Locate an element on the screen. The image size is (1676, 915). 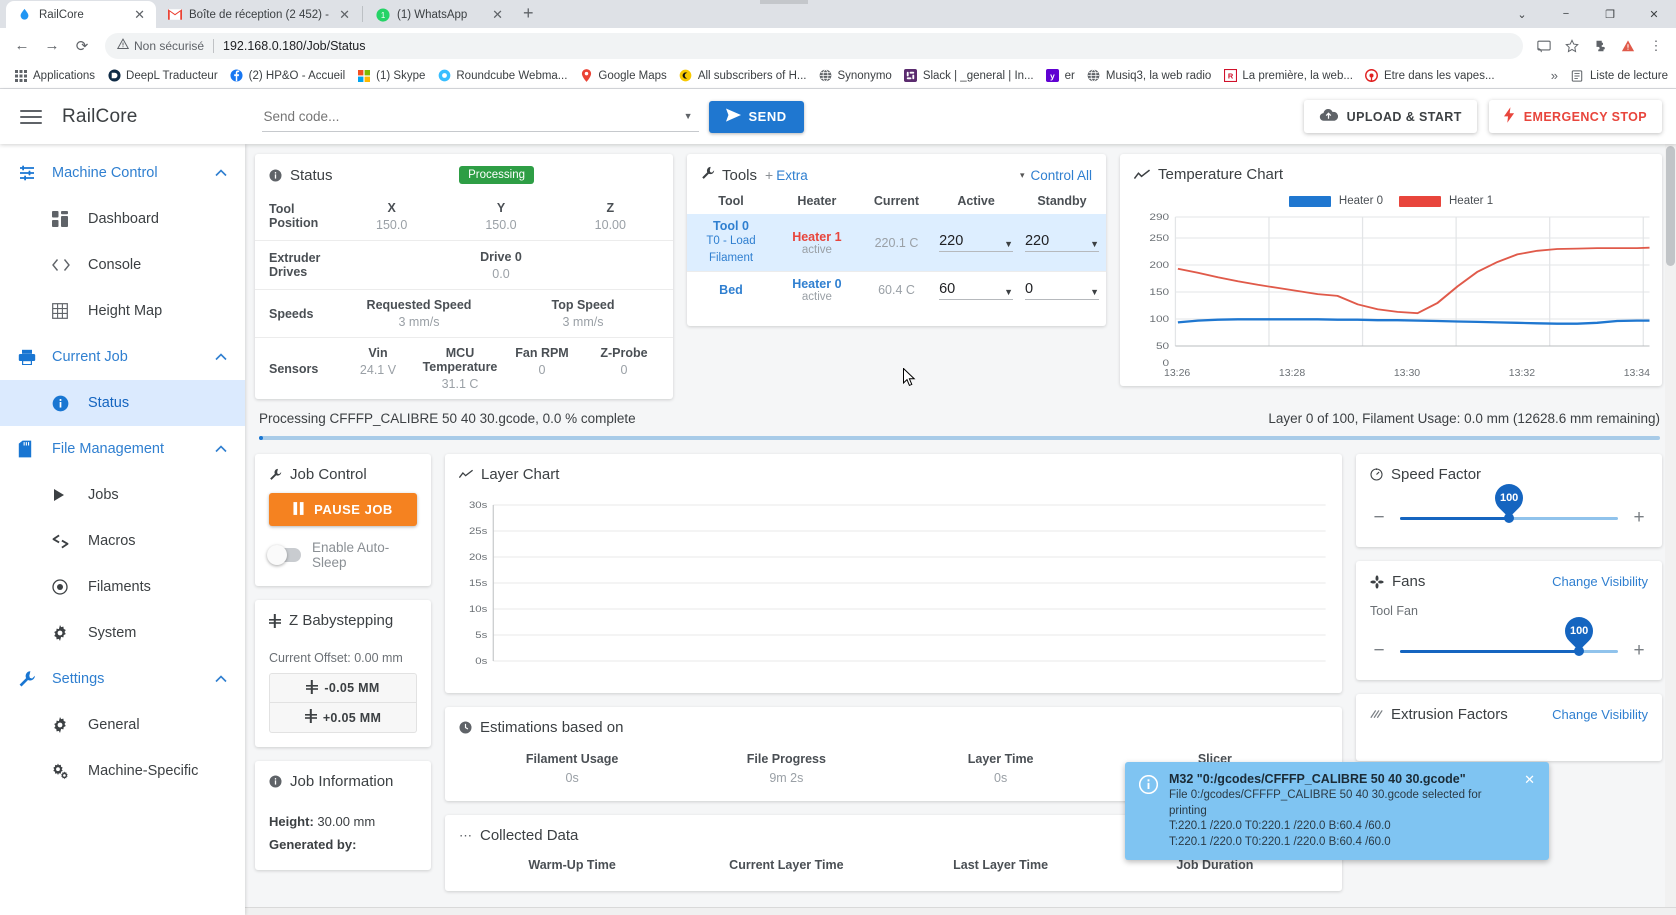
tool-name-cell: Tool 0 T0 - Load Filament is located at coordinates (731, 243).